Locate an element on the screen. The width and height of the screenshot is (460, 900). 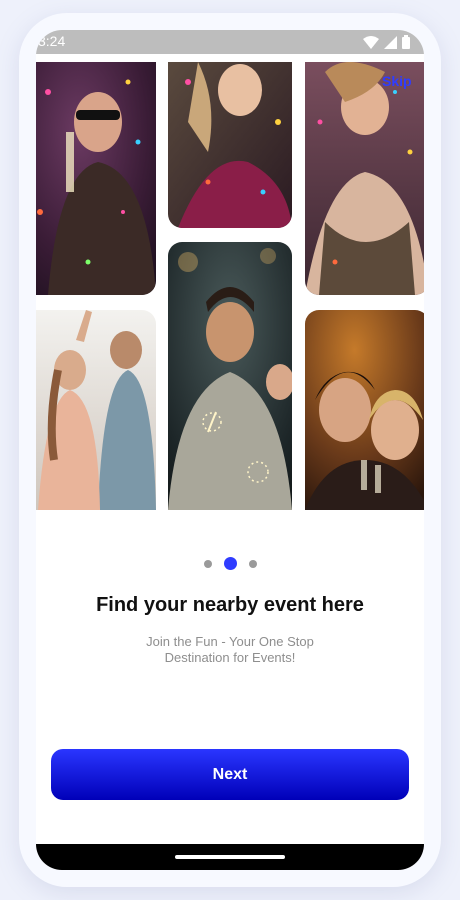
party-photo-rooftop-friends is located at coordinates (96, 410).